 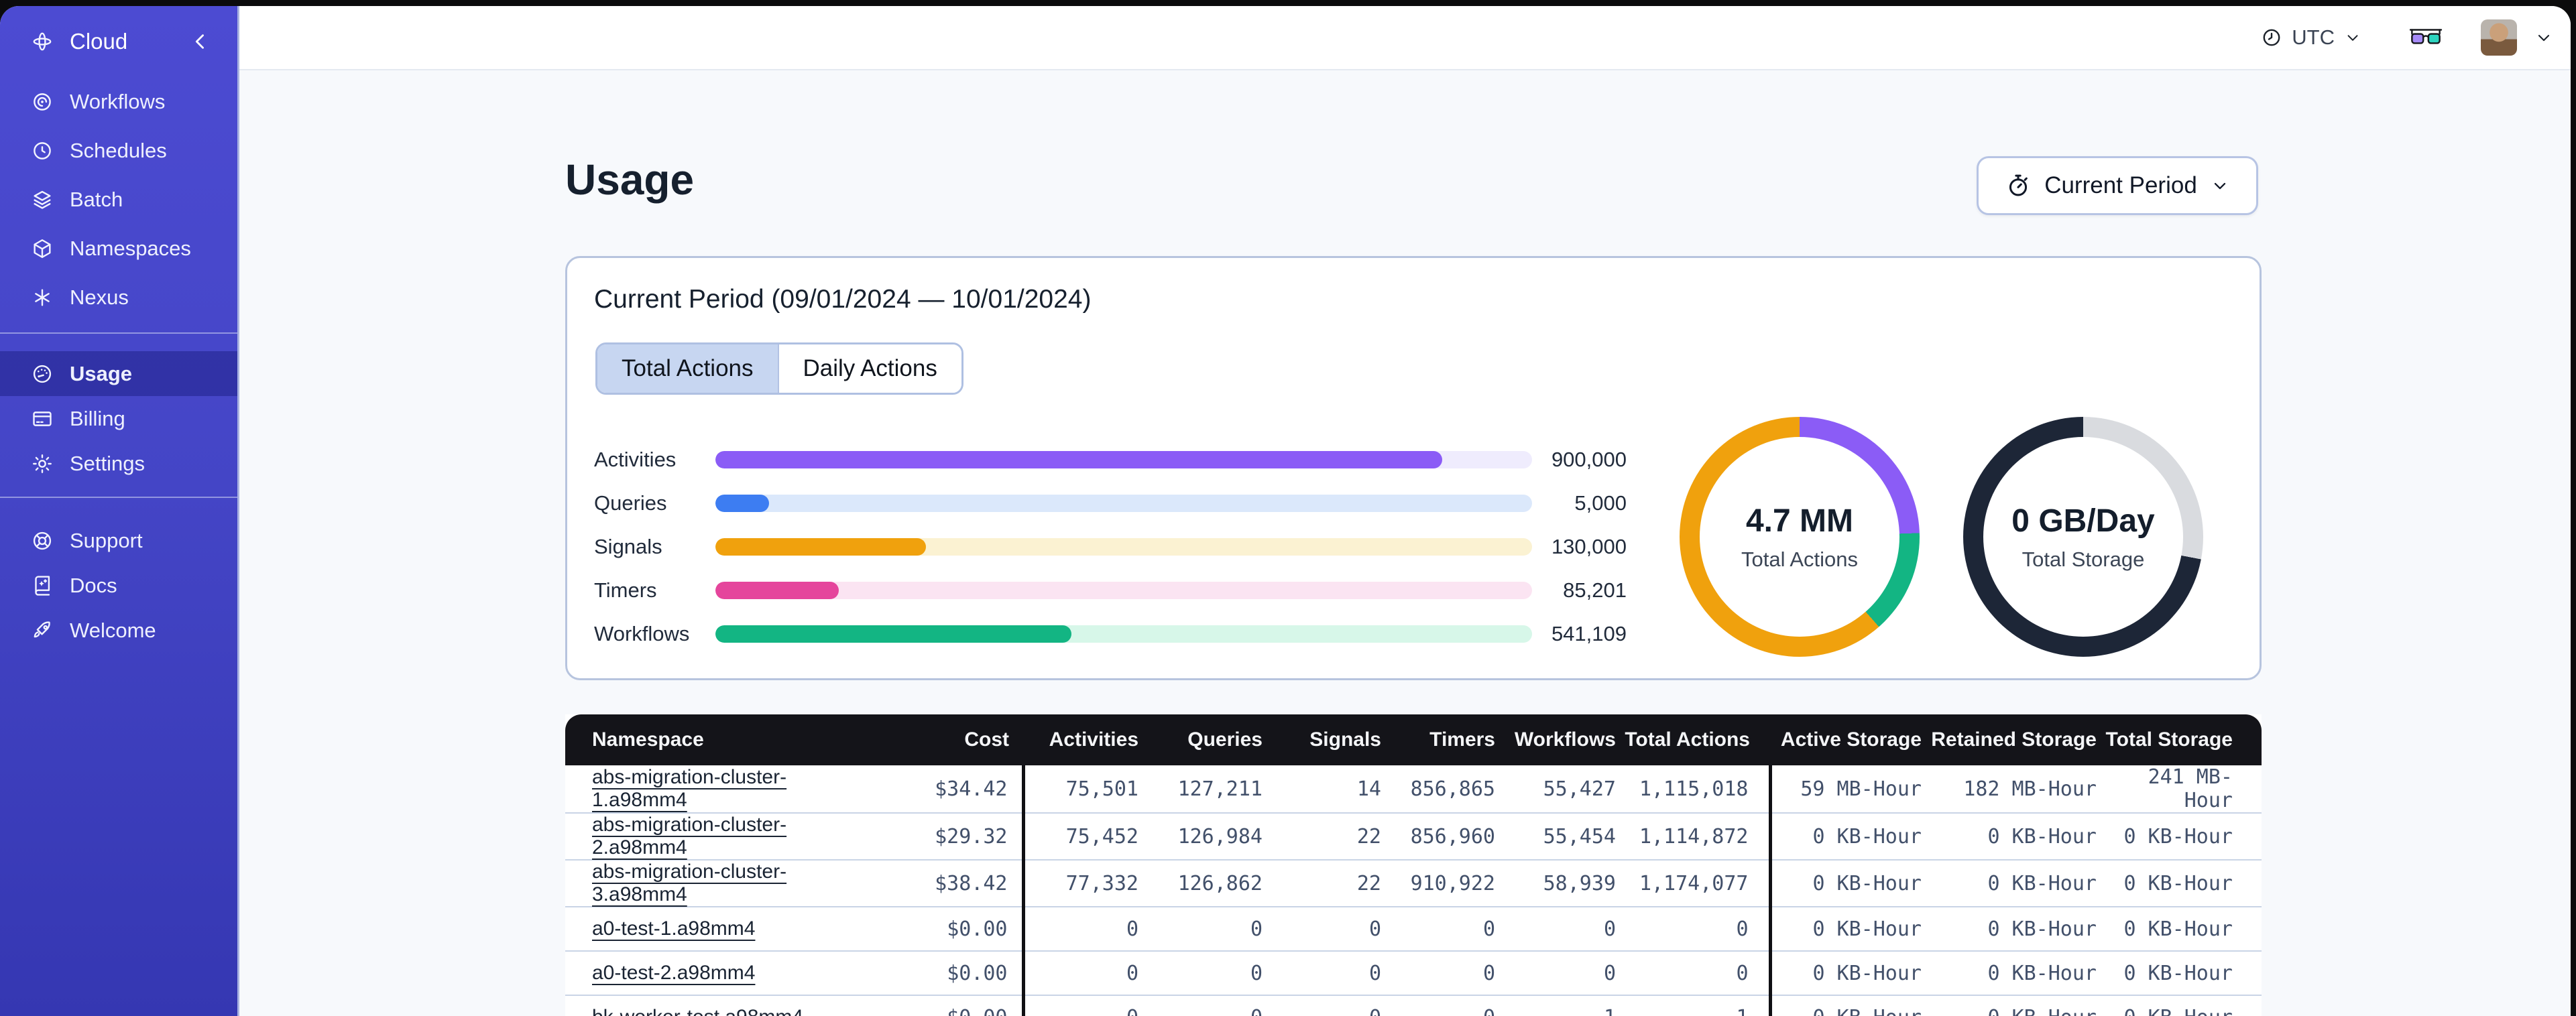 I want to click on namespace-link: abs-migration-cluster-1.a98mm4, so click(x=689, y=788).